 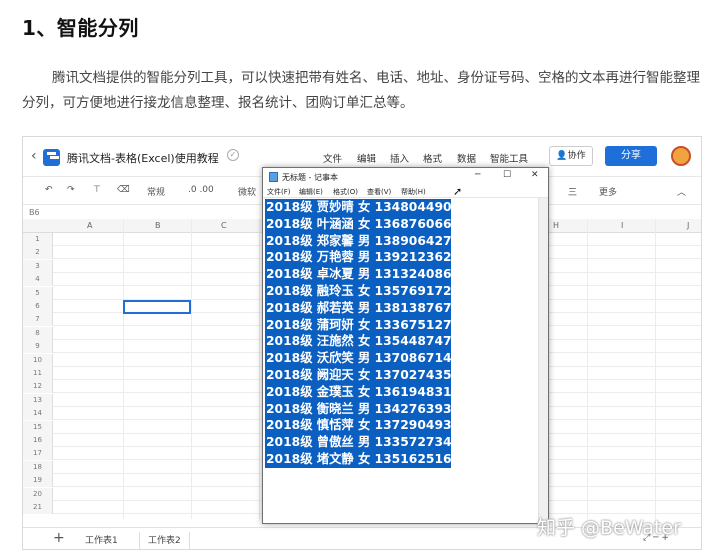 What do you see at coordinates (38, 387) in the screenshot?
I see `row-number: 12` at bounding box center [38, 387].